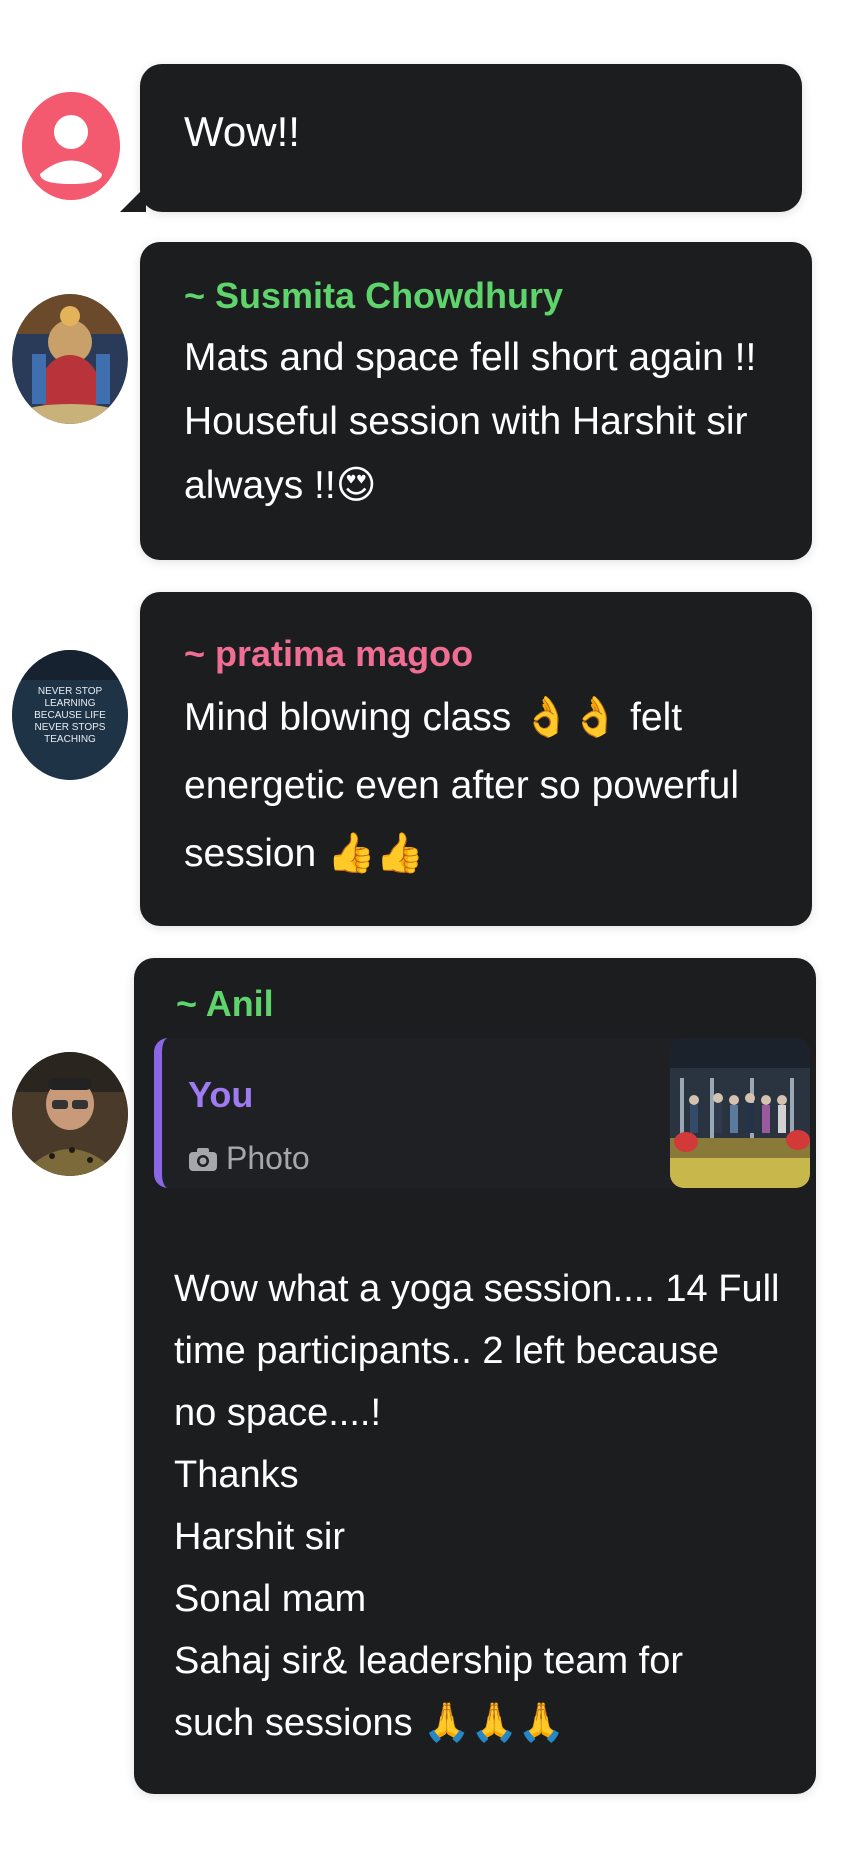 This screenshot has height=1857, width=847. What do you see at coordinates (242, 131) in the screenshot?
I see `message-text: Wow!!` at bounding box center [242, 131].